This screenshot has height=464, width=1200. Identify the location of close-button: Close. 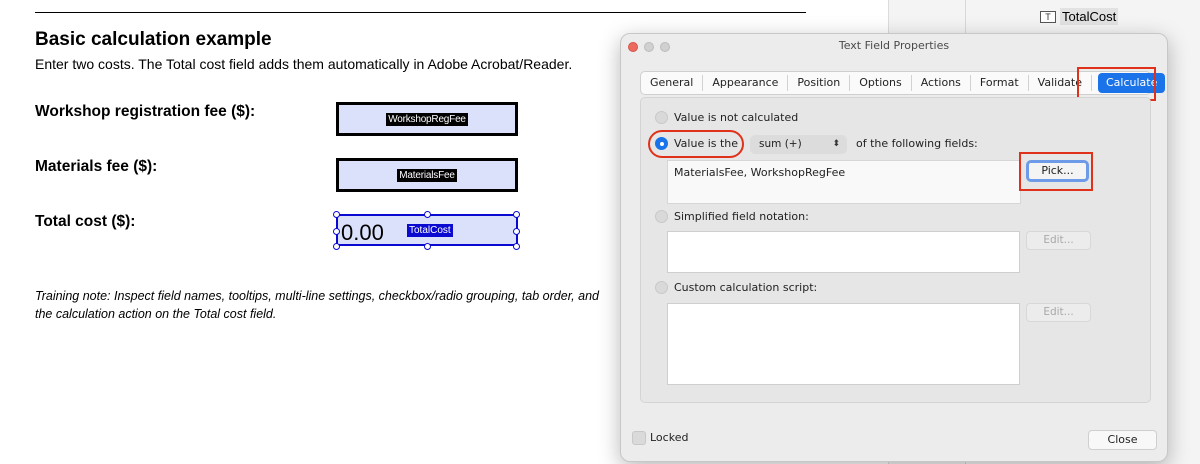
(1122, 440).